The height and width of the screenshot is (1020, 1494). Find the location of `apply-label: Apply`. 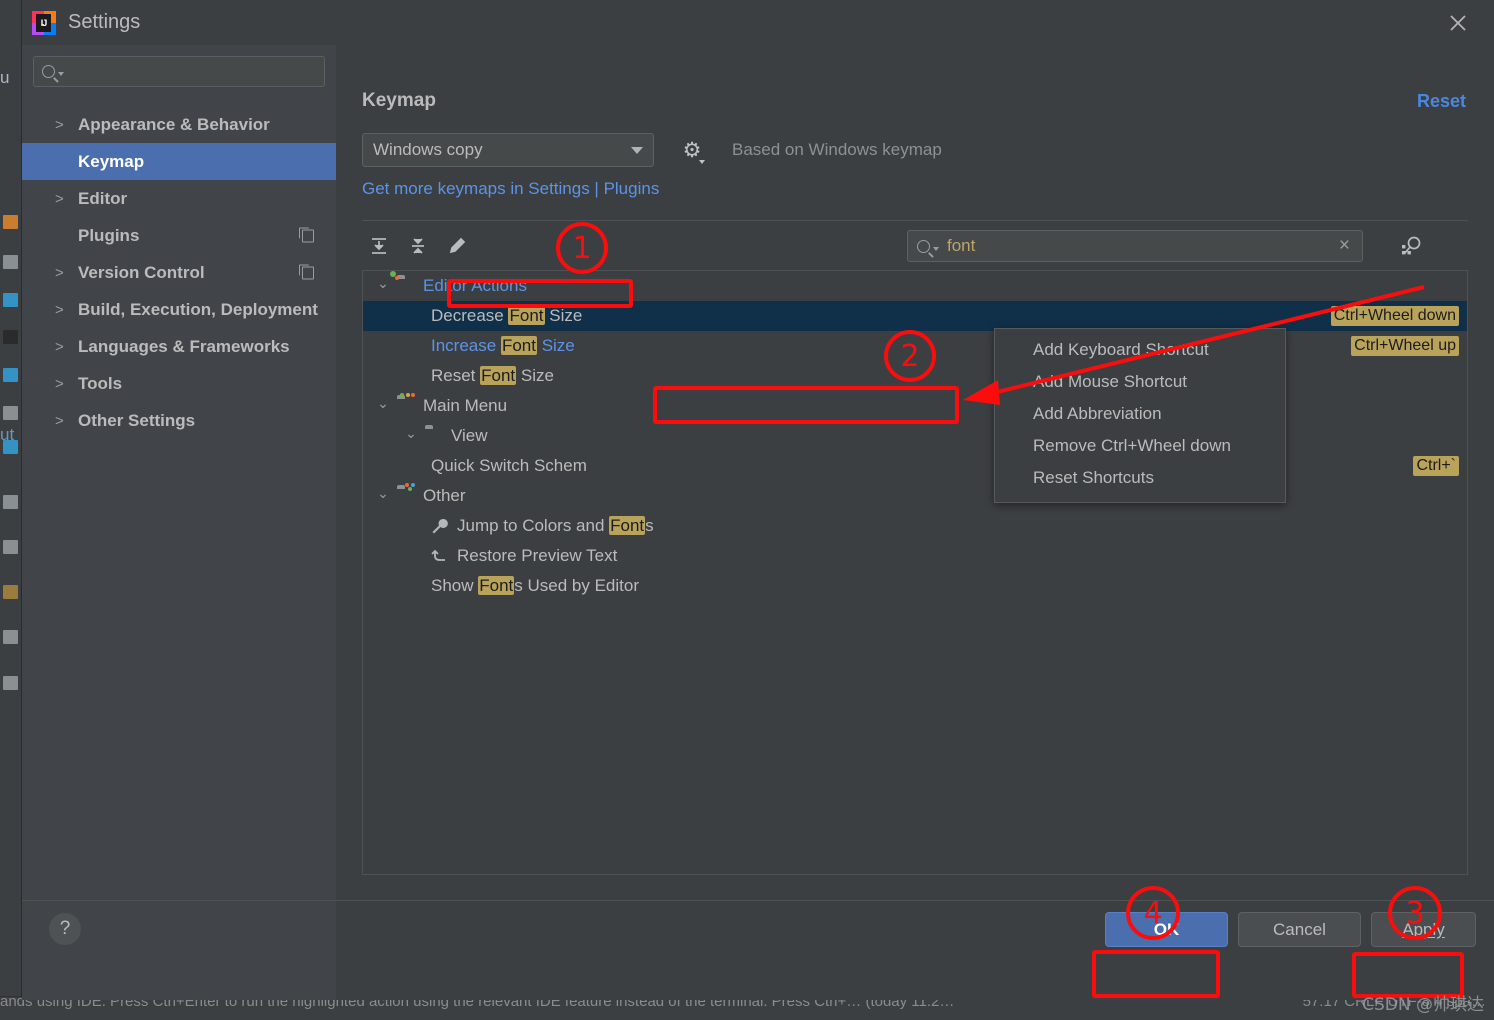

apply-label: Apply is located at coordinates (1423, 929).